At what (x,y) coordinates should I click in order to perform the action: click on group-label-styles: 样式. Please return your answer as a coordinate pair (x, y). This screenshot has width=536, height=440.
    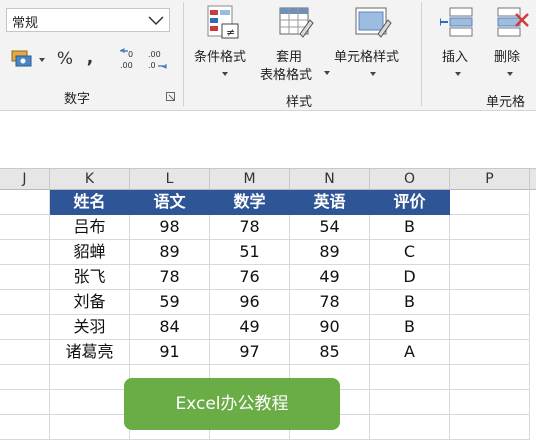
    Looking at the image, I should click on (299, 102).